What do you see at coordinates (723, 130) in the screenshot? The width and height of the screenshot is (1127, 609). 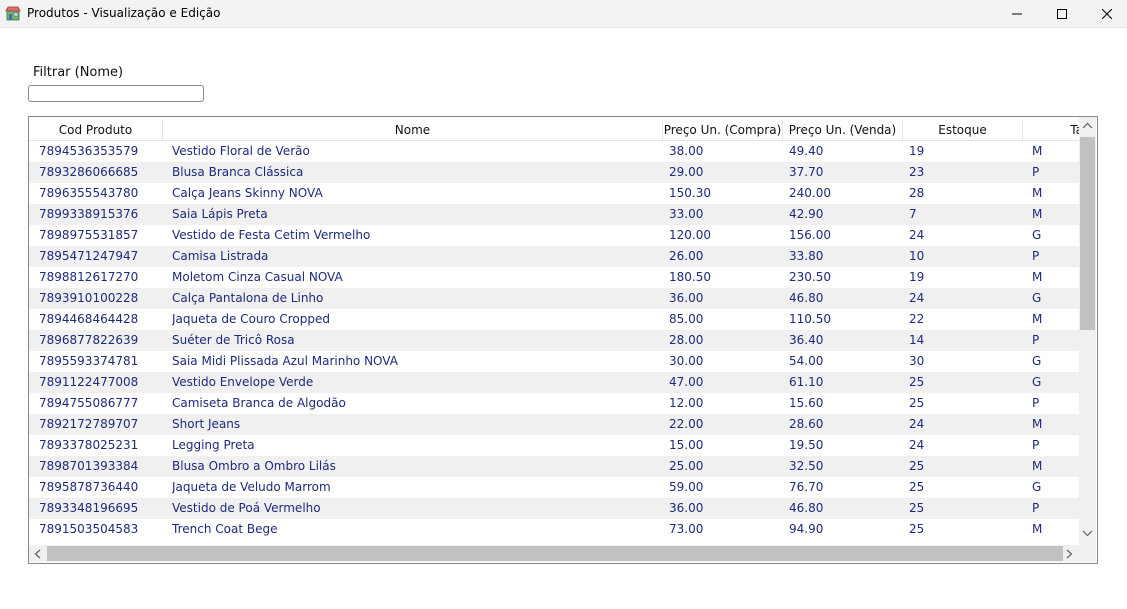 I see `col-preco-compra-header: Preço Un. (Compra)` at bounding box center [723, 130].